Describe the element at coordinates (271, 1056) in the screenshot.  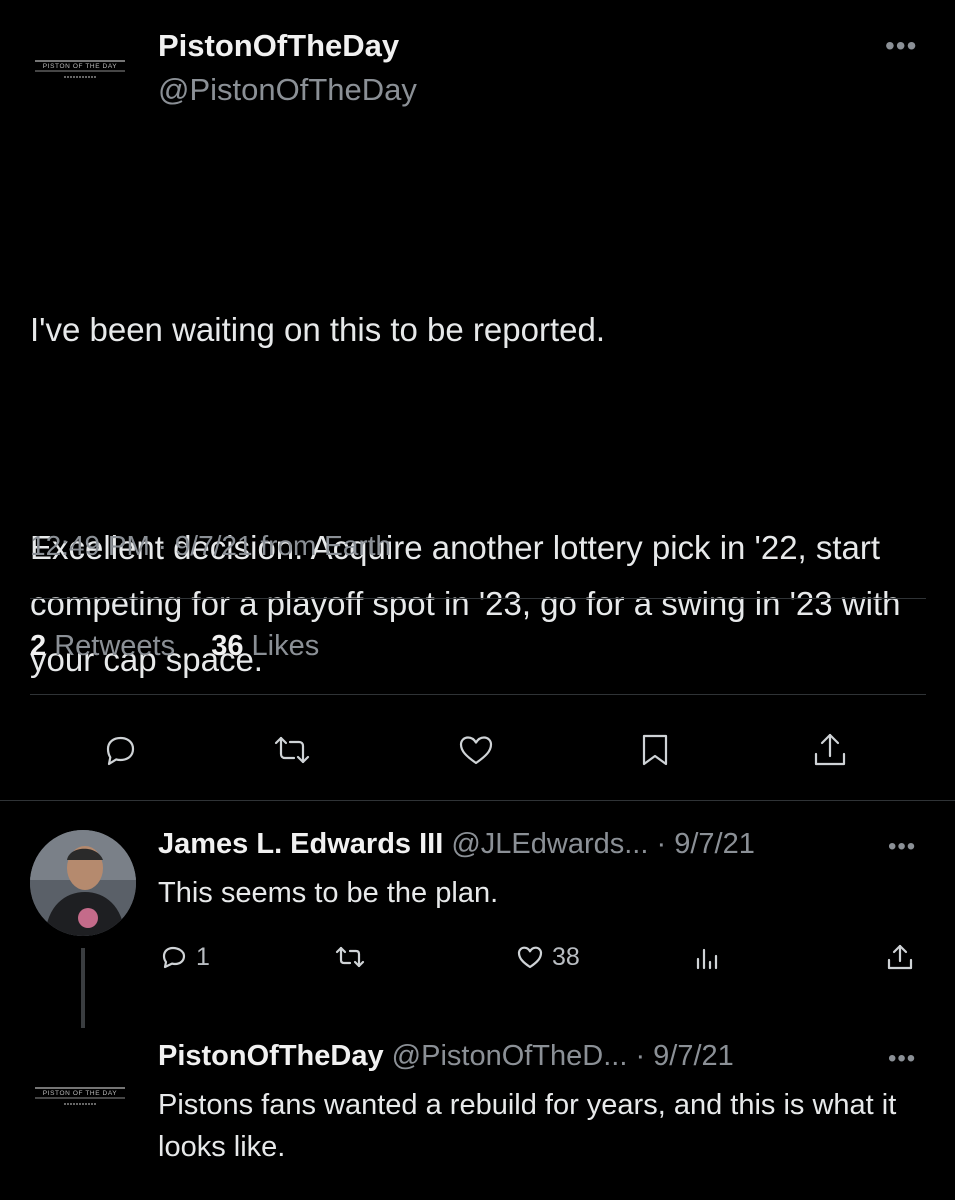
I see `reply-author-name: PistonOfTheDay` at that location.